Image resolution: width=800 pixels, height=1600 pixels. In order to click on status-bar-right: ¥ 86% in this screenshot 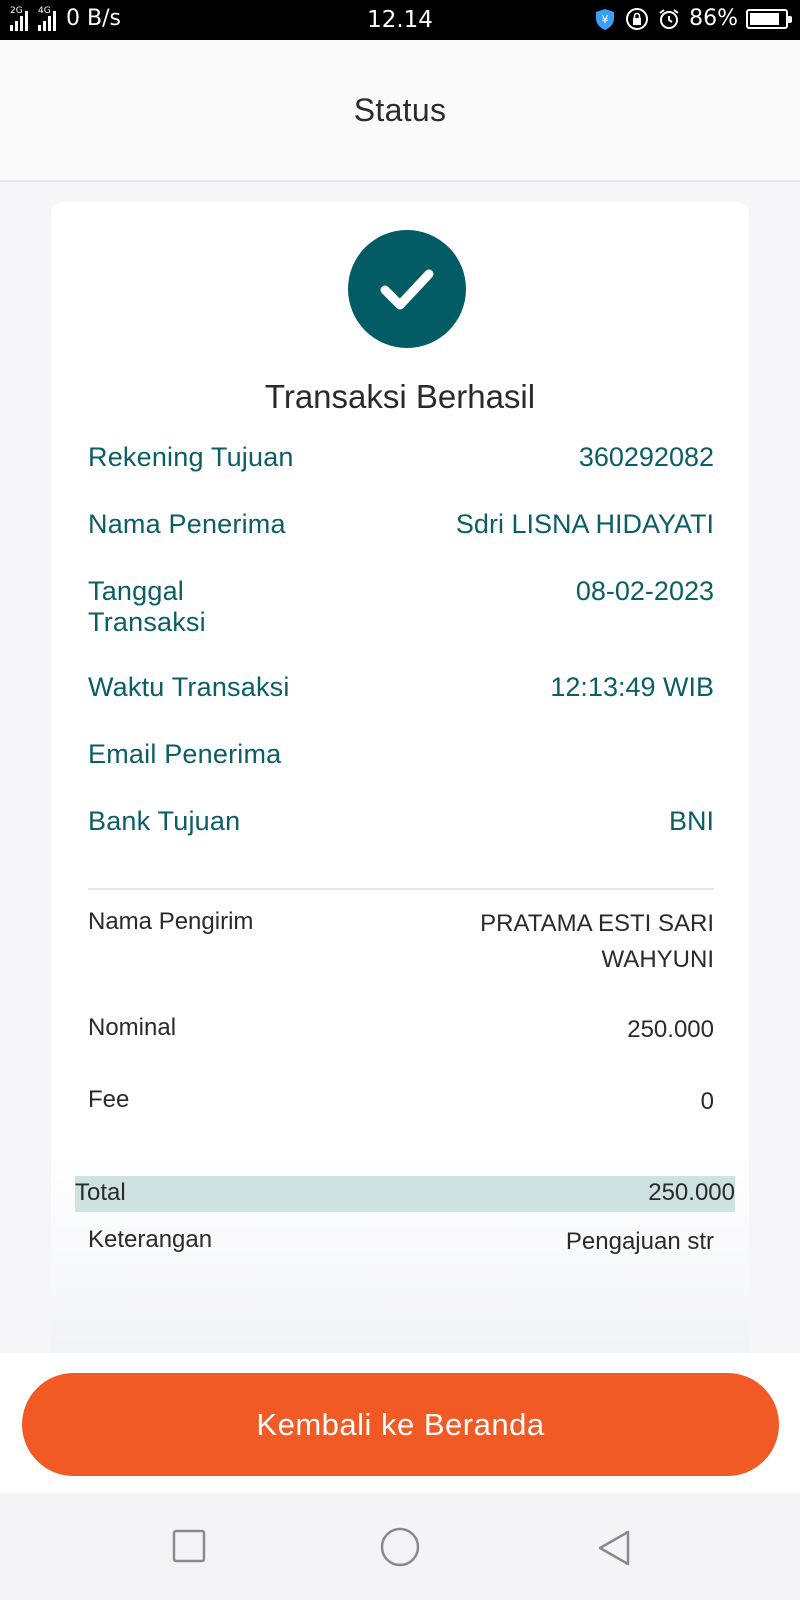, I will do `click(692, 18)`.